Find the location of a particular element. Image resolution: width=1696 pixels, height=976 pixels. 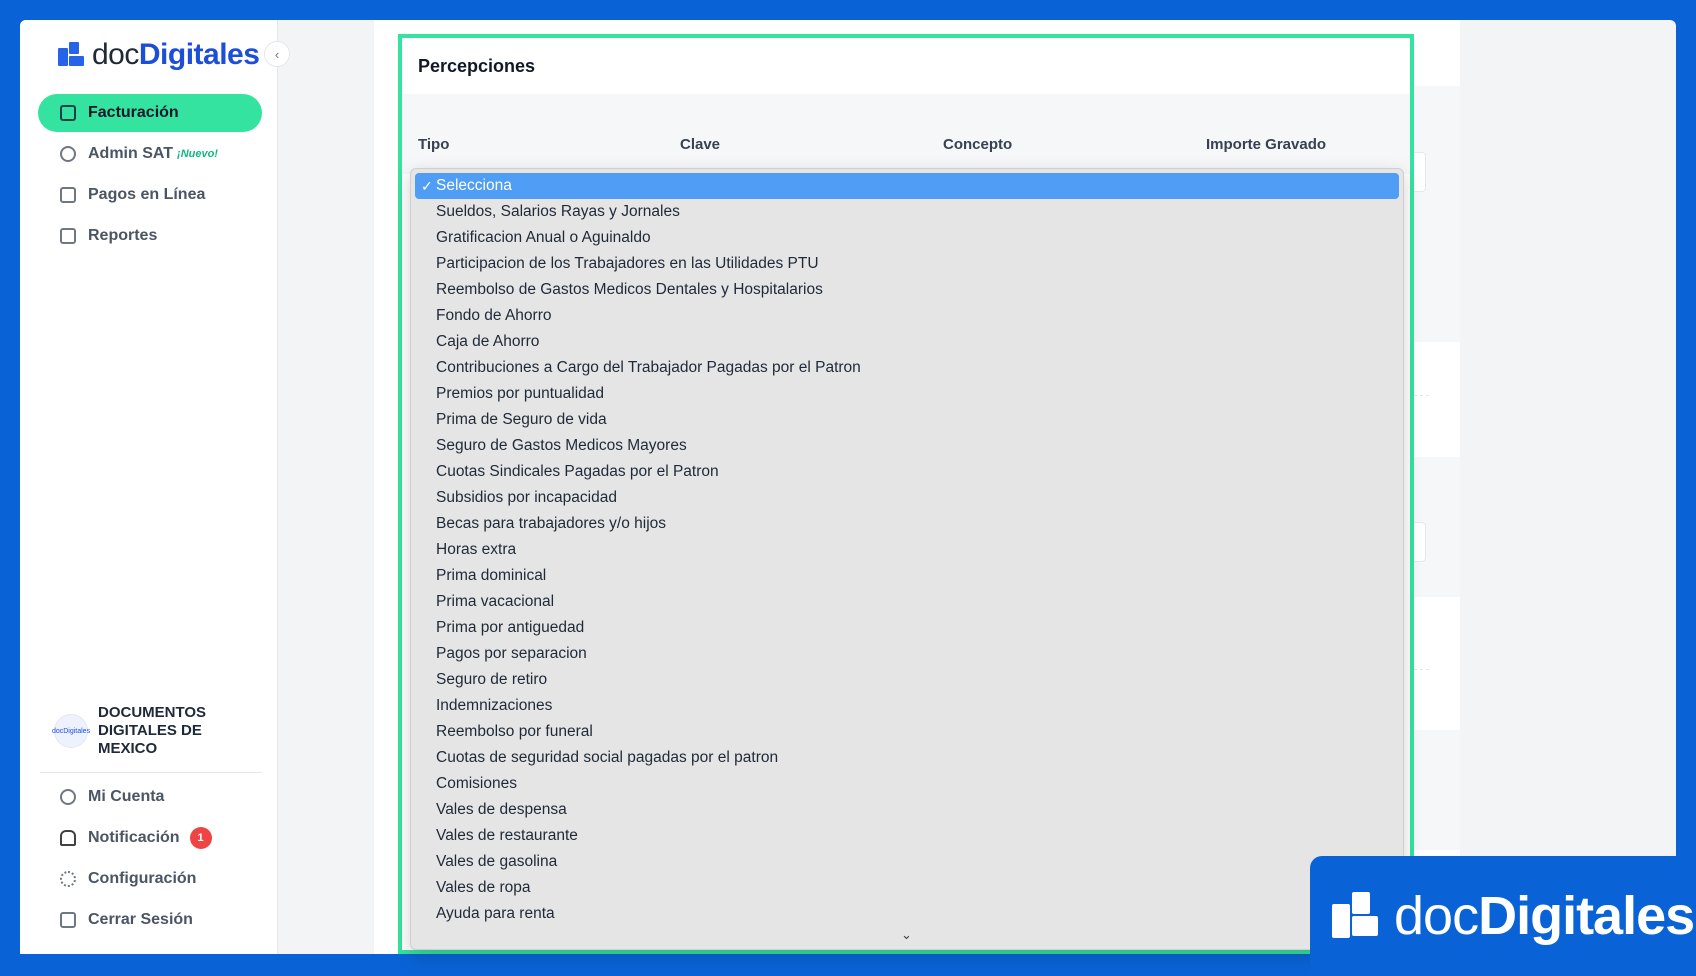

nav-item-reportes: Reportes is located at coordinates (150, 236).